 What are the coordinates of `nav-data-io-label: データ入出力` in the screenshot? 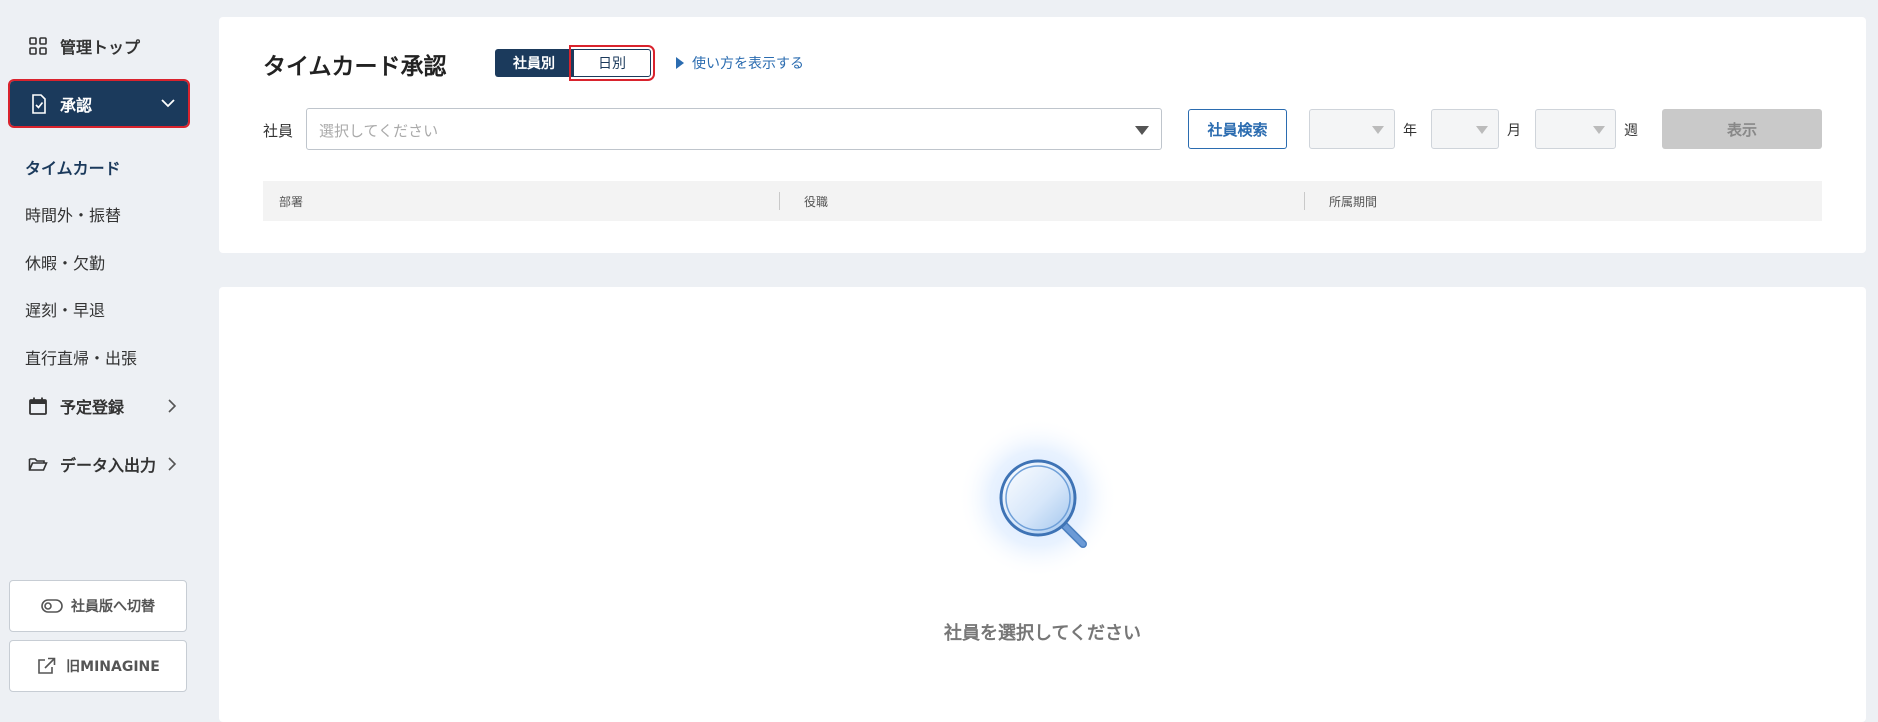 It's located at (108, 465).